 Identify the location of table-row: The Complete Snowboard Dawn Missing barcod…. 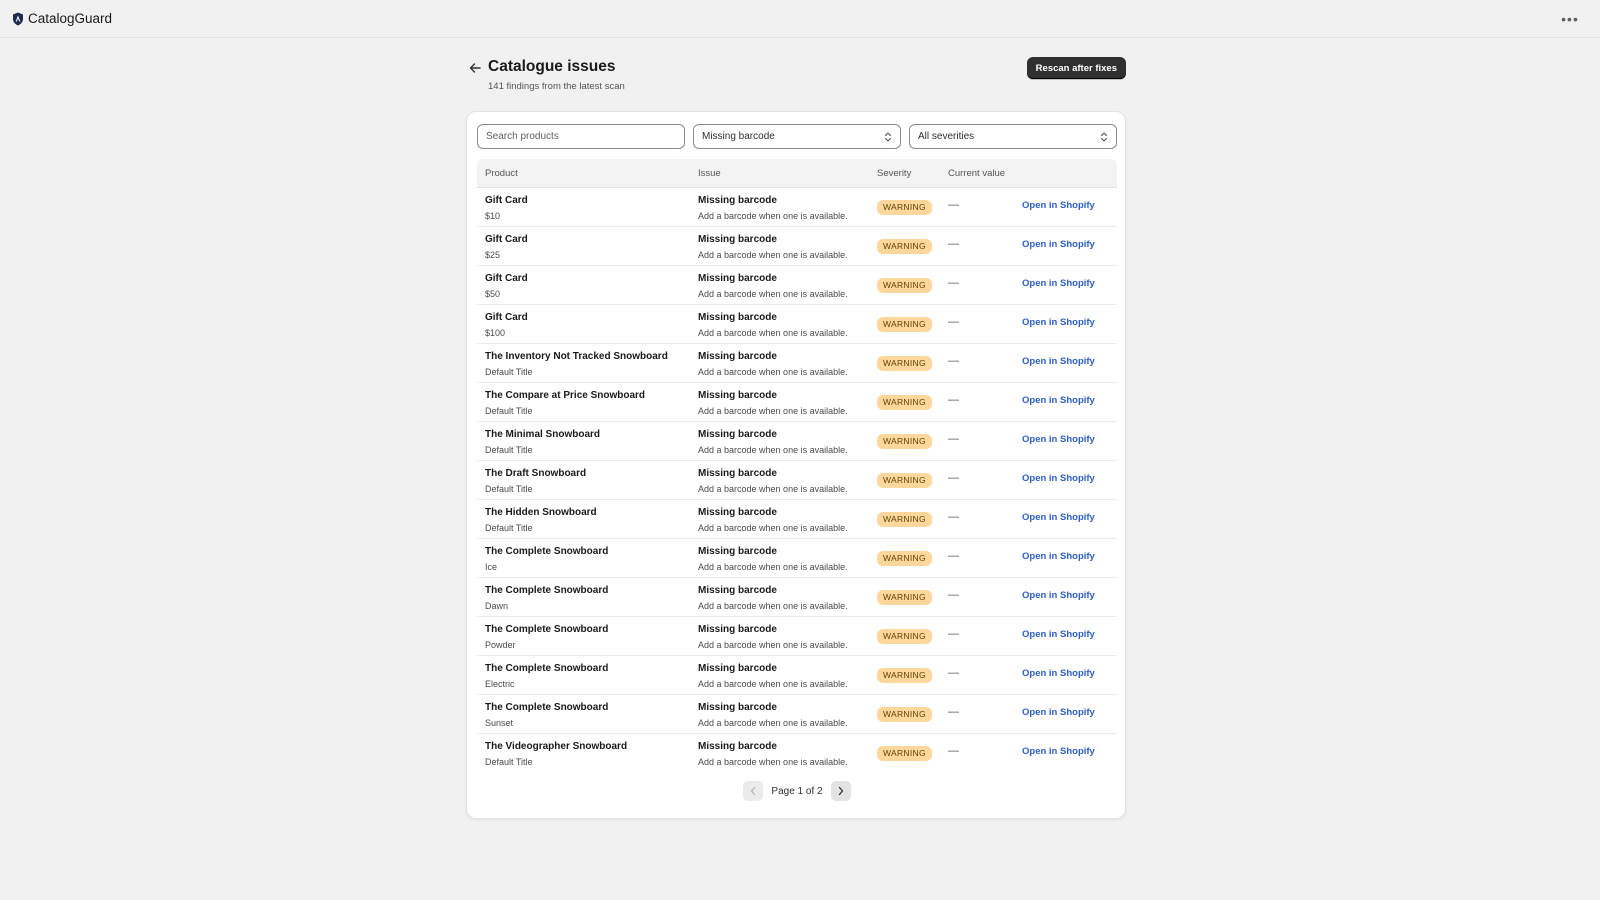
(797, 597).